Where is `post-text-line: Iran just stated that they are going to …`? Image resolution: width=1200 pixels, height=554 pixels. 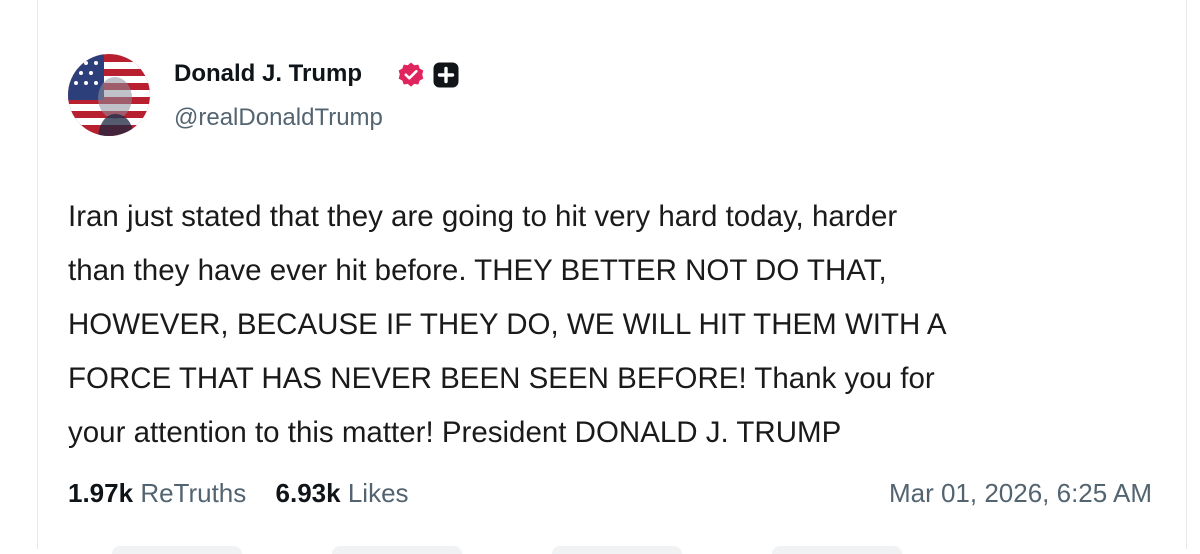 post-text-line: Iran just stated that they are going to … is located at coordinates (483, 216).